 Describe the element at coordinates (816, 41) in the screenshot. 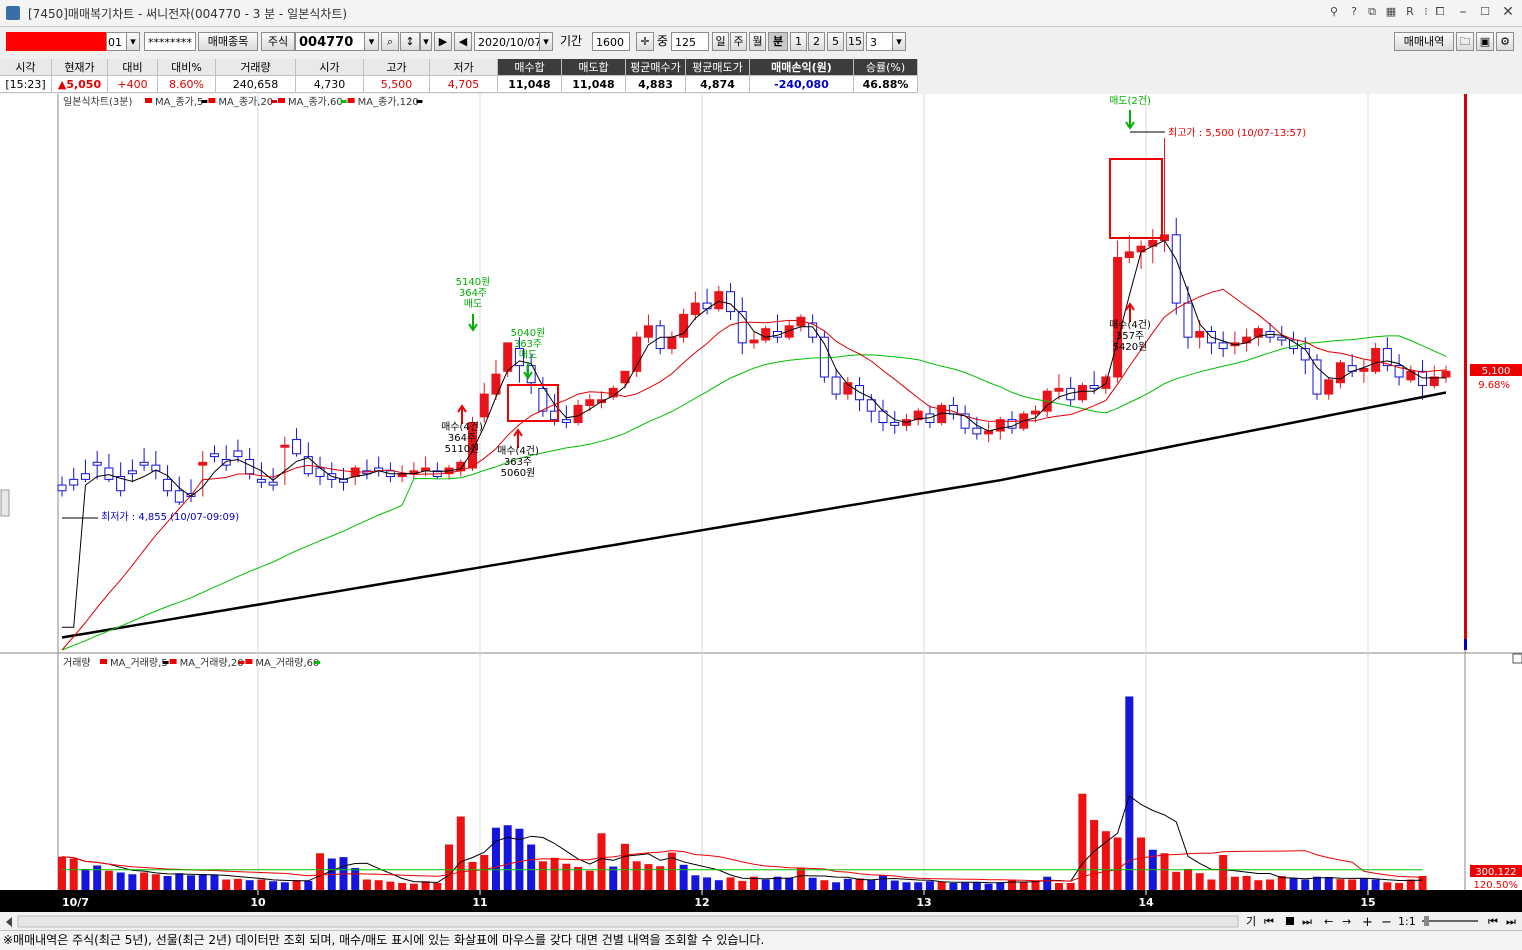

I see `timeframe-tab-2: 2` at that location.